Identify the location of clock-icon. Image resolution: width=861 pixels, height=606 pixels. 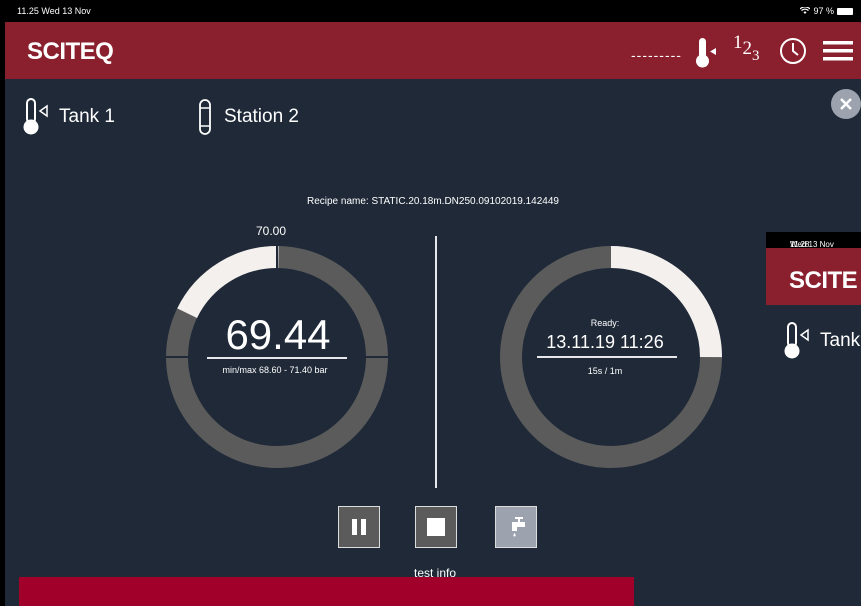
(793, 51).